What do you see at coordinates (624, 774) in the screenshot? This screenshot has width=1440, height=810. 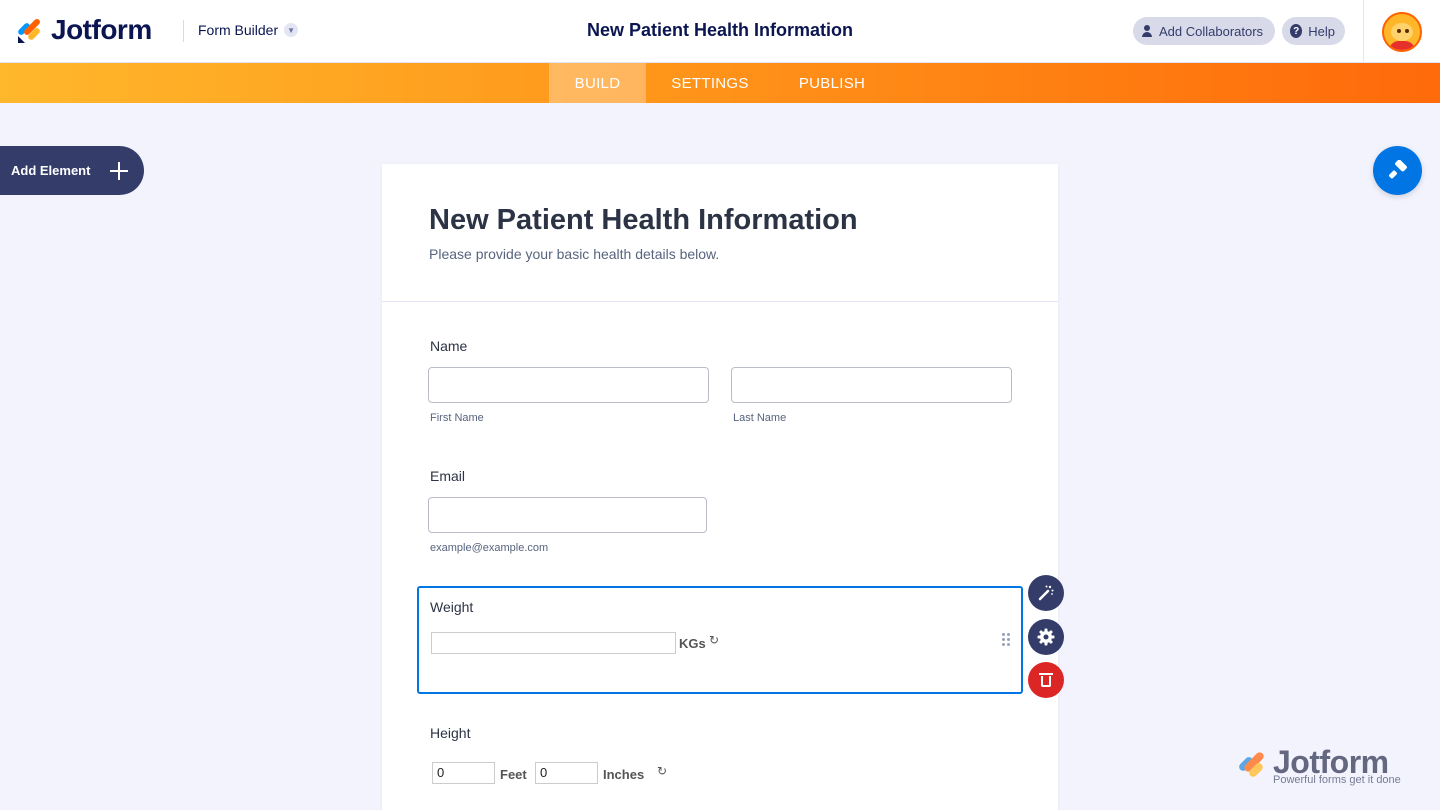 I see `height-inches-unit: Inches` at bounding box center [624, 774].